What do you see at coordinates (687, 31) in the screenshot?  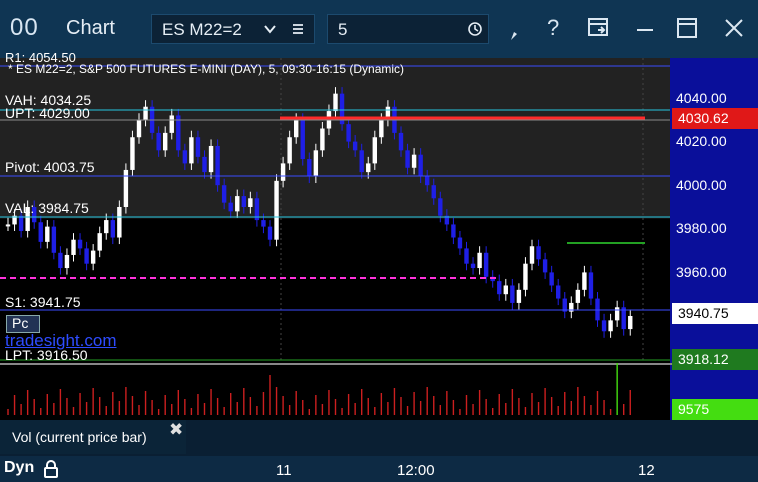 I see `maximize-icon` at bounding box center [687, 31].